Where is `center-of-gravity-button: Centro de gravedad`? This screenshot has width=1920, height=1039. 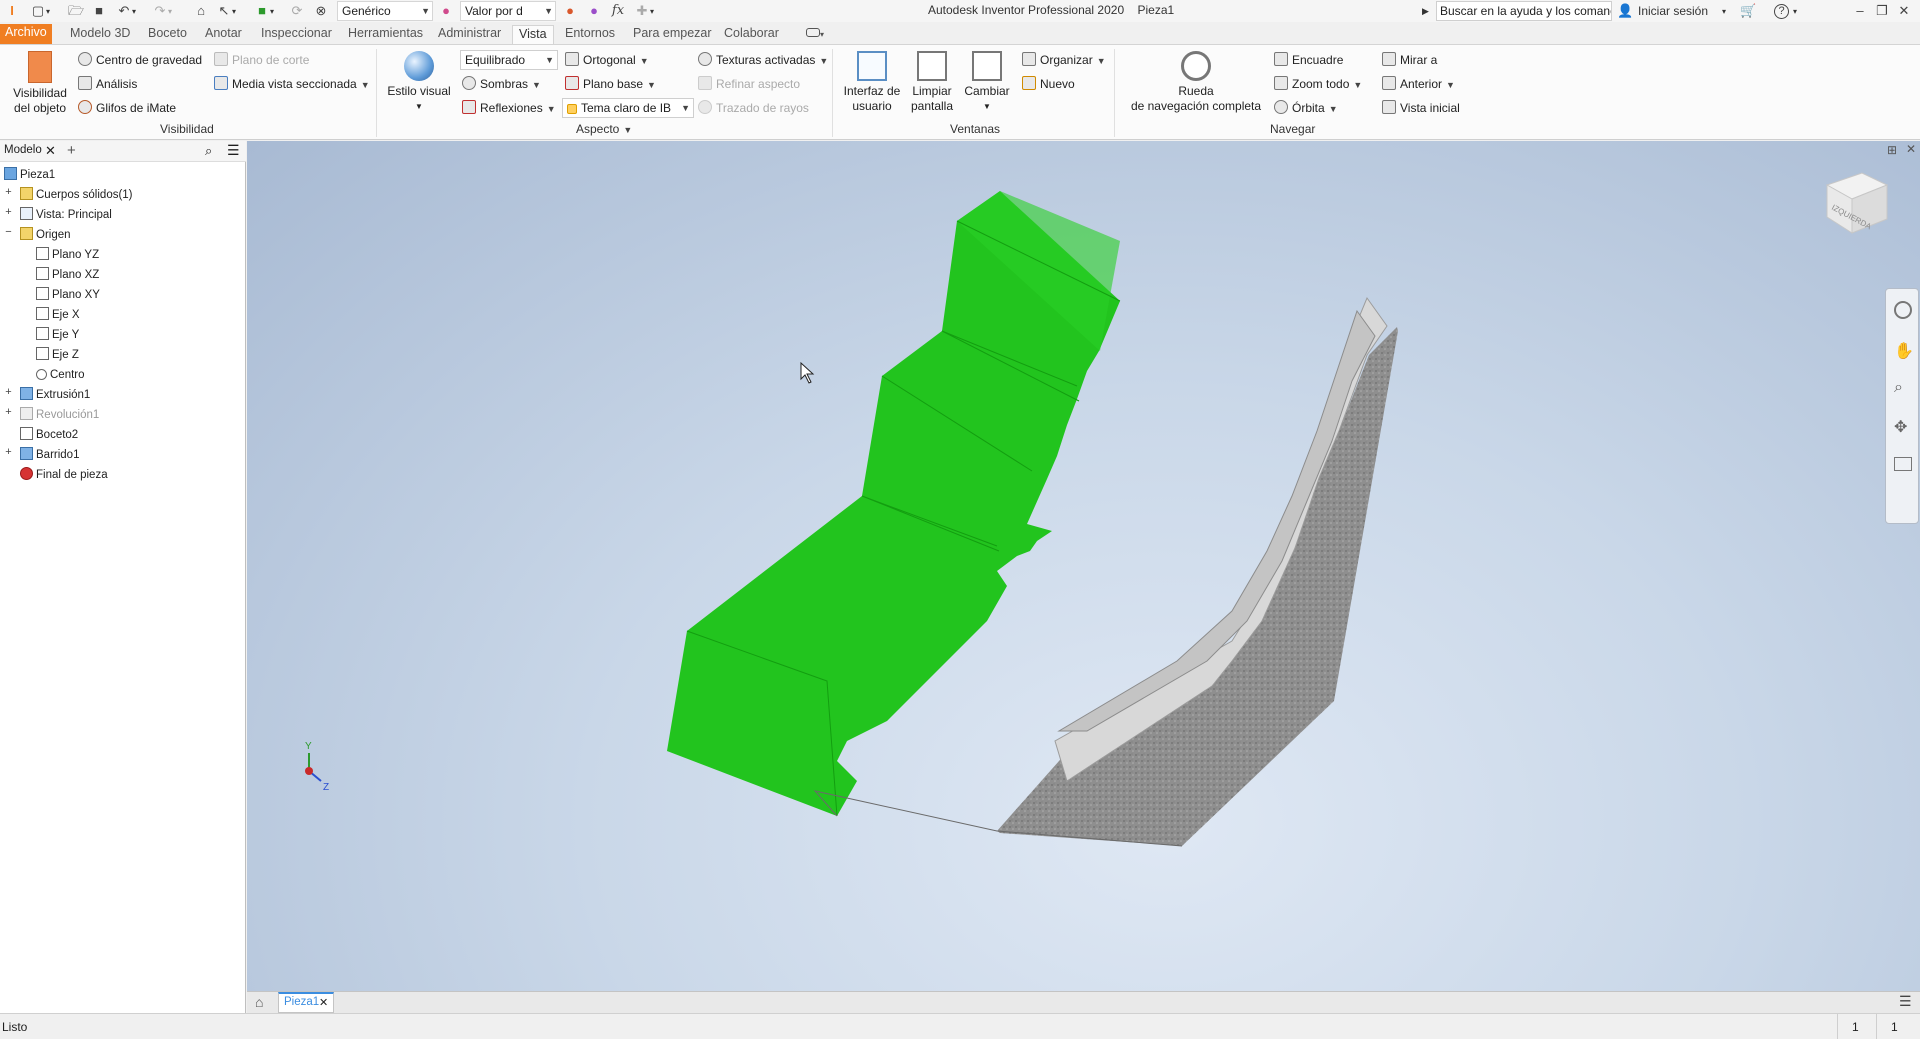
center-of-gravity-button: Centro de gravedad is located at coordinates (140, 59).